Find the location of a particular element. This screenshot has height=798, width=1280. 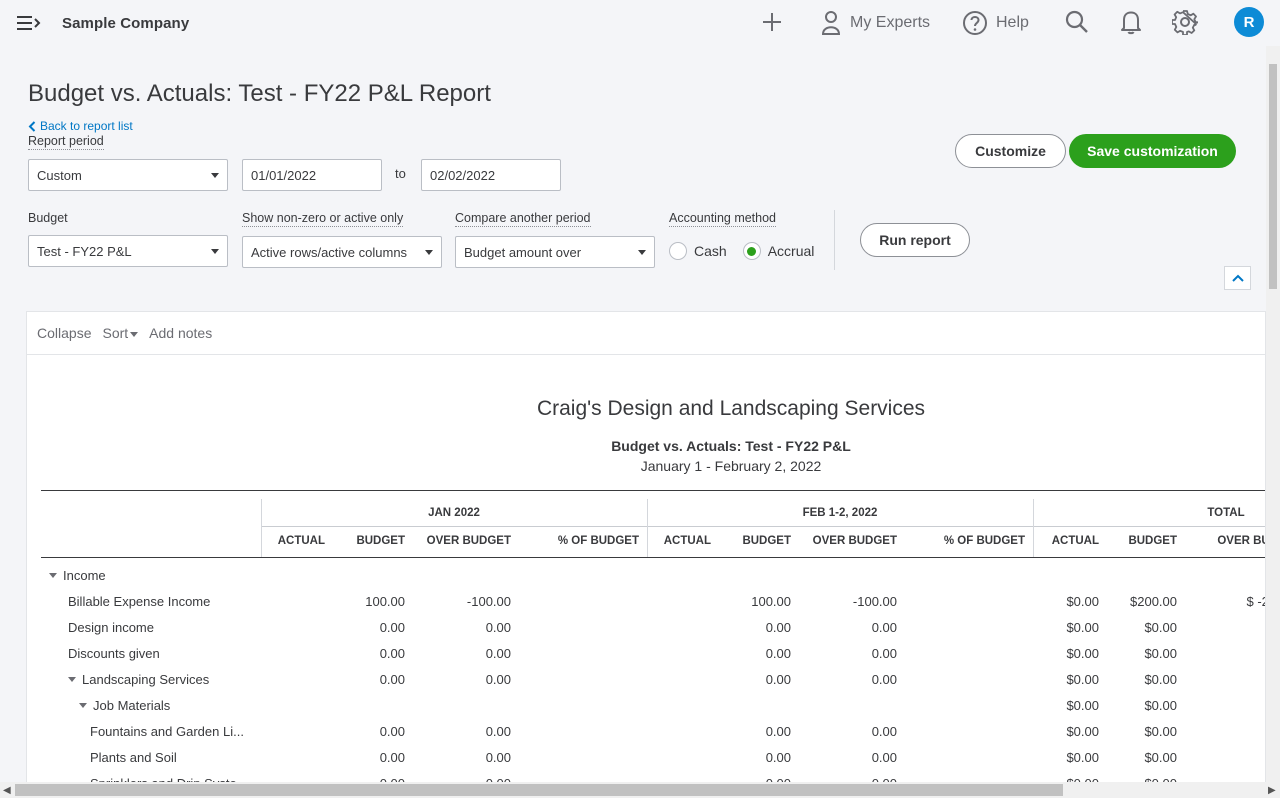

row-account-name: Discounts given is located at coordinates (114, 653).